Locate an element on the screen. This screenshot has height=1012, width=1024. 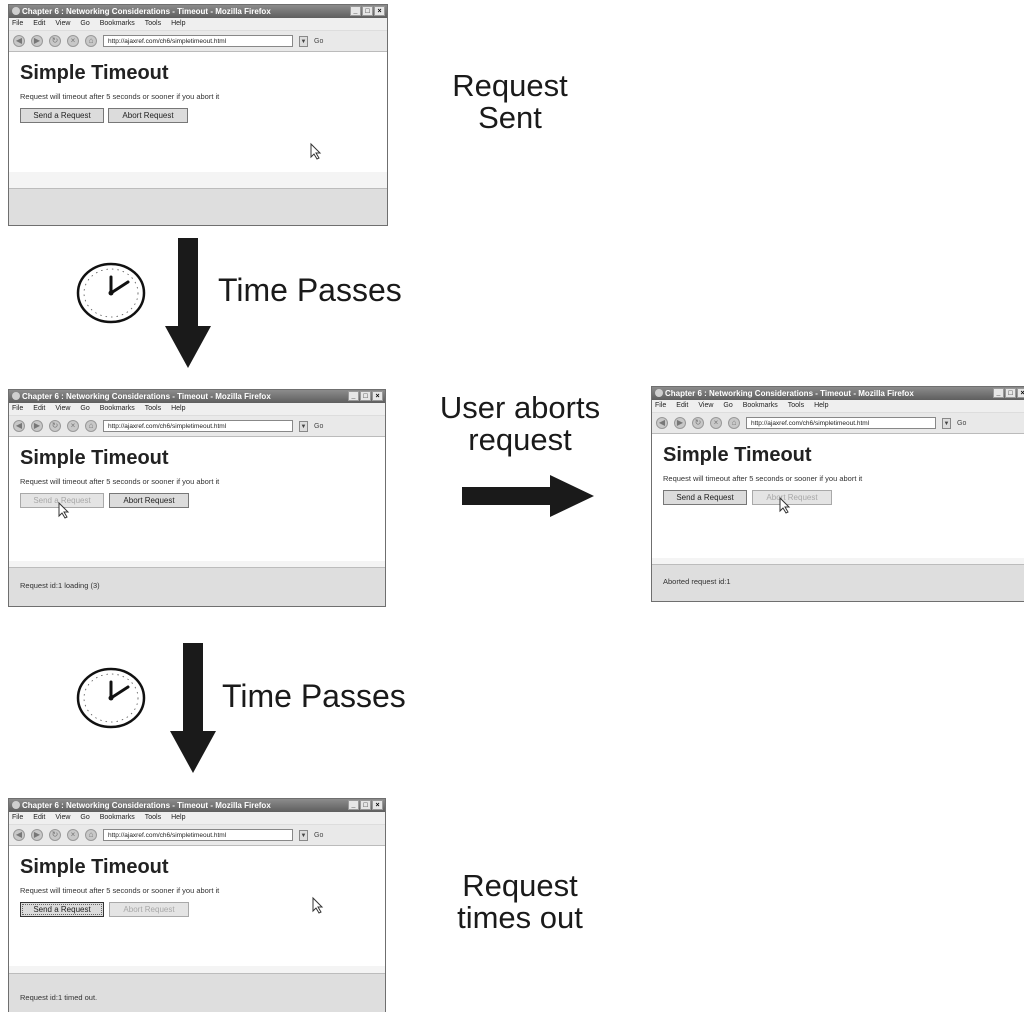
caption-times-out-line2: times out is located at coordinates (520, 917).